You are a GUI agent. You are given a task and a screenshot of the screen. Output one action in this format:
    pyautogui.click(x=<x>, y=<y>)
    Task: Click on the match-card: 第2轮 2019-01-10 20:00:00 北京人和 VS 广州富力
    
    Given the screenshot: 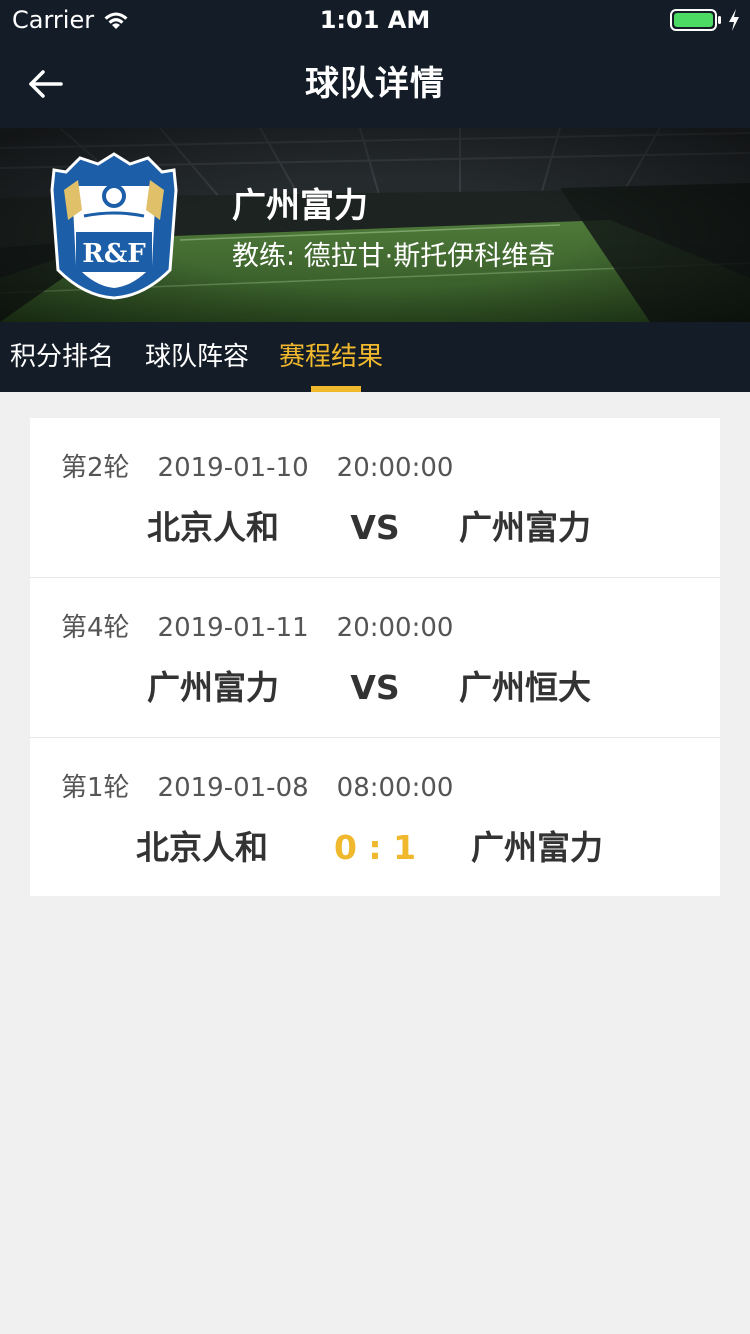 What is the action you would take?
    pyautogui.click(x=375, y=498)
    